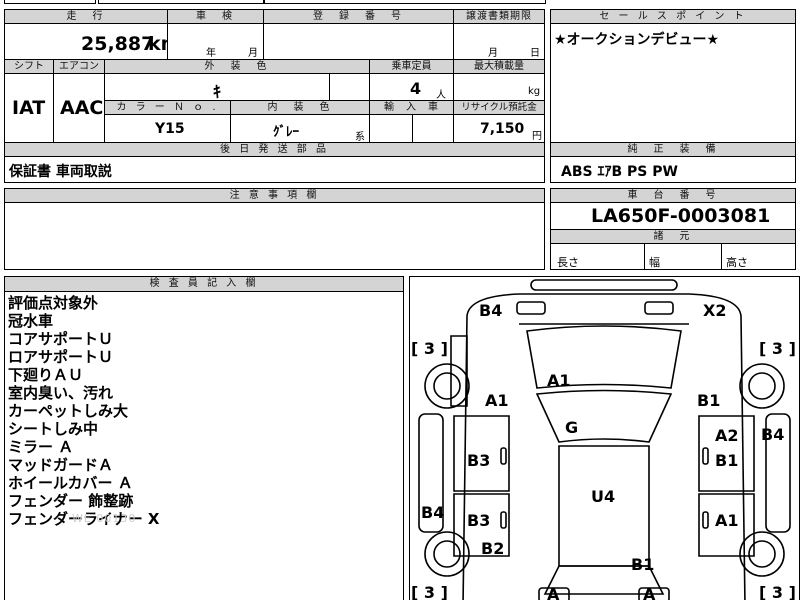 This screenshot has width=800, height=600. Describe the element at coordinates (300, 107) in the screenshot. I see `header-interior-color: 内 装 色` at that location.